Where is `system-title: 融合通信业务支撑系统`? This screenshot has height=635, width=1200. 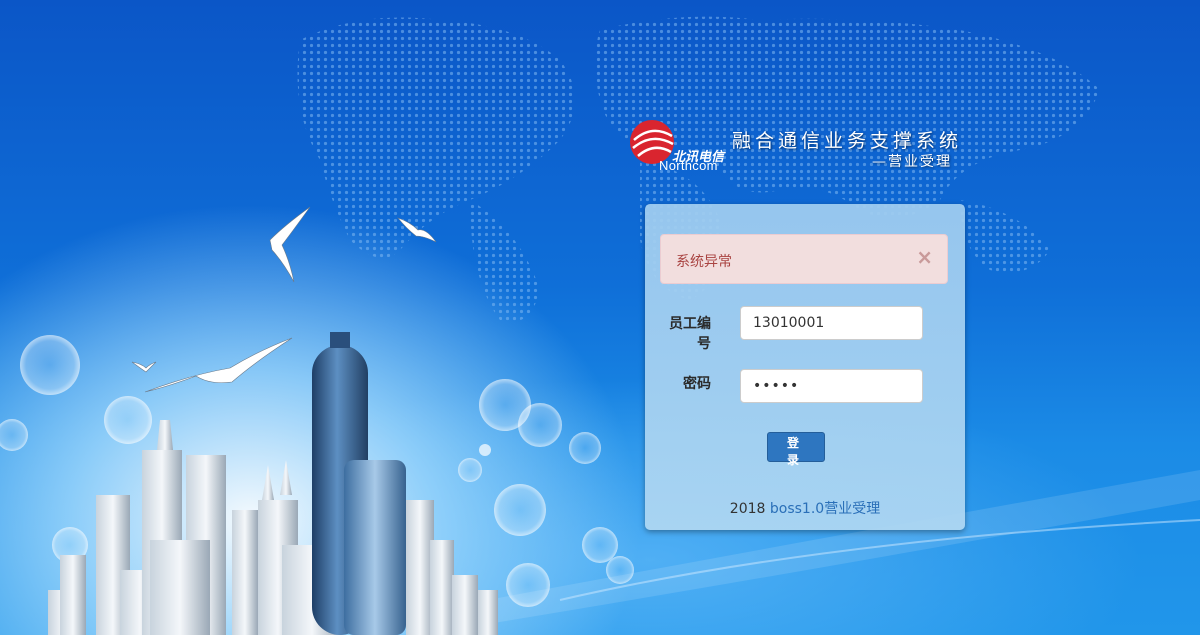
system-title: 融合通信业务支撑系统 is located at coordinates (847, 141).